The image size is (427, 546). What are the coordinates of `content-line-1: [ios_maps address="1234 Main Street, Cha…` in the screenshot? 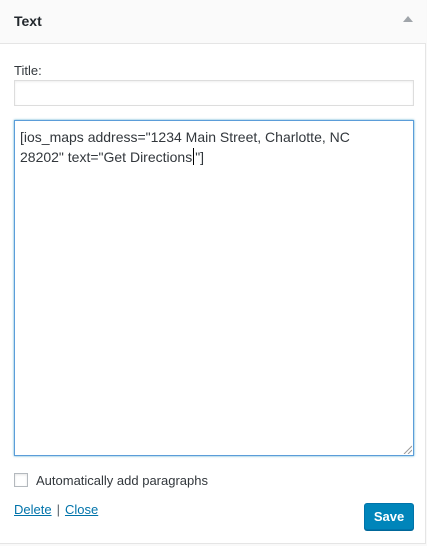 It's located at (185, 137).